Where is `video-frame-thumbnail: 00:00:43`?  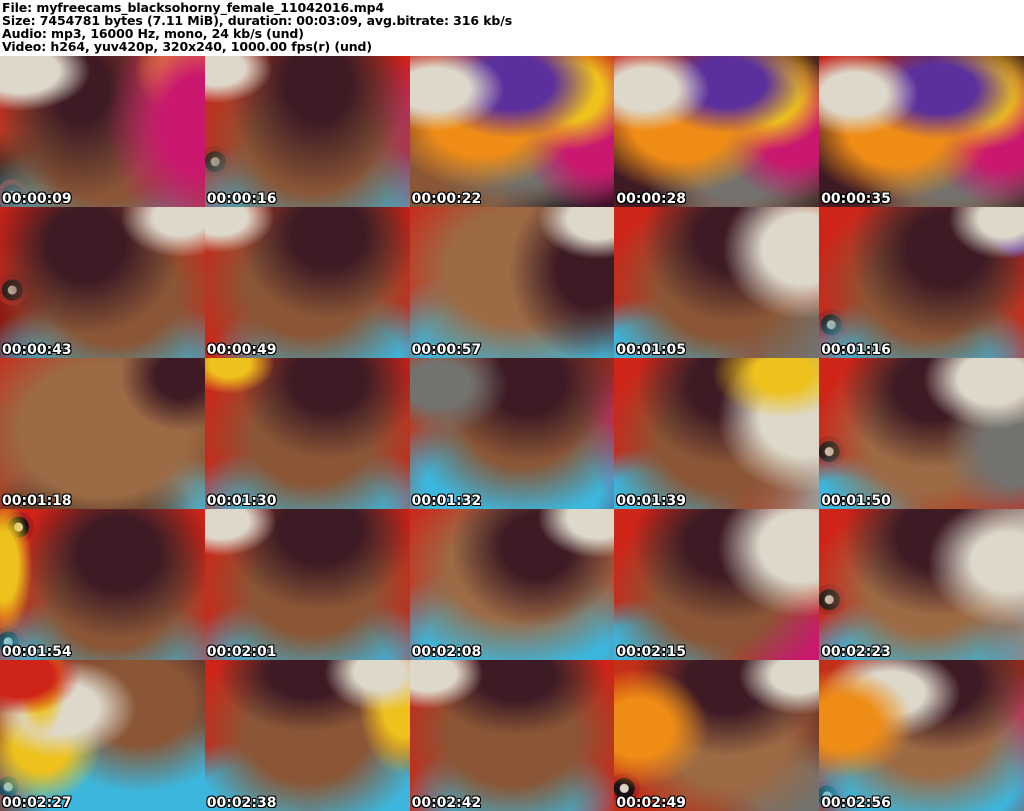
video-frame-thumbnail: 00:00:43 is located at coordinates (102, 282).